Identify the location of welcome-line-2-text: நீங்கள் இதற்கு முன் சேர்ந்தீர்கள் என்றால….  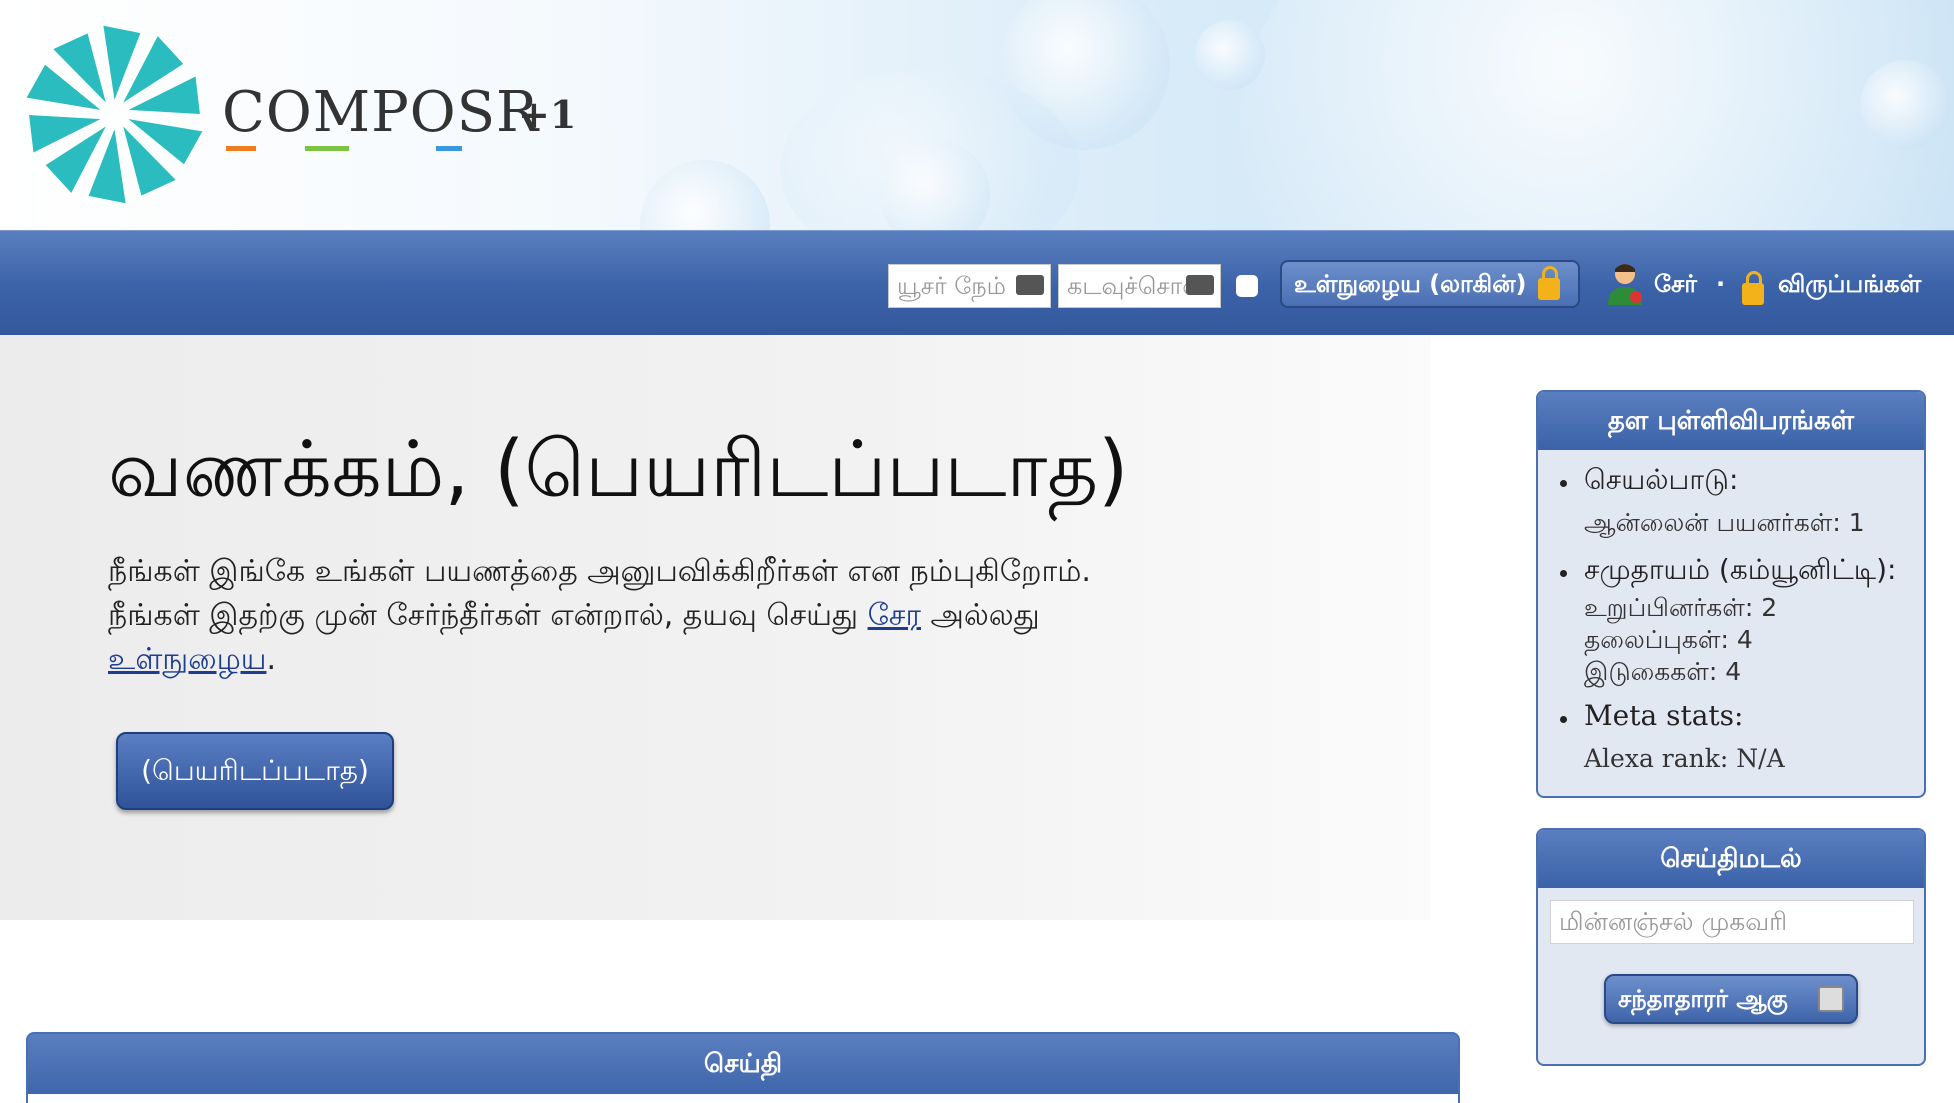
(488, 615).